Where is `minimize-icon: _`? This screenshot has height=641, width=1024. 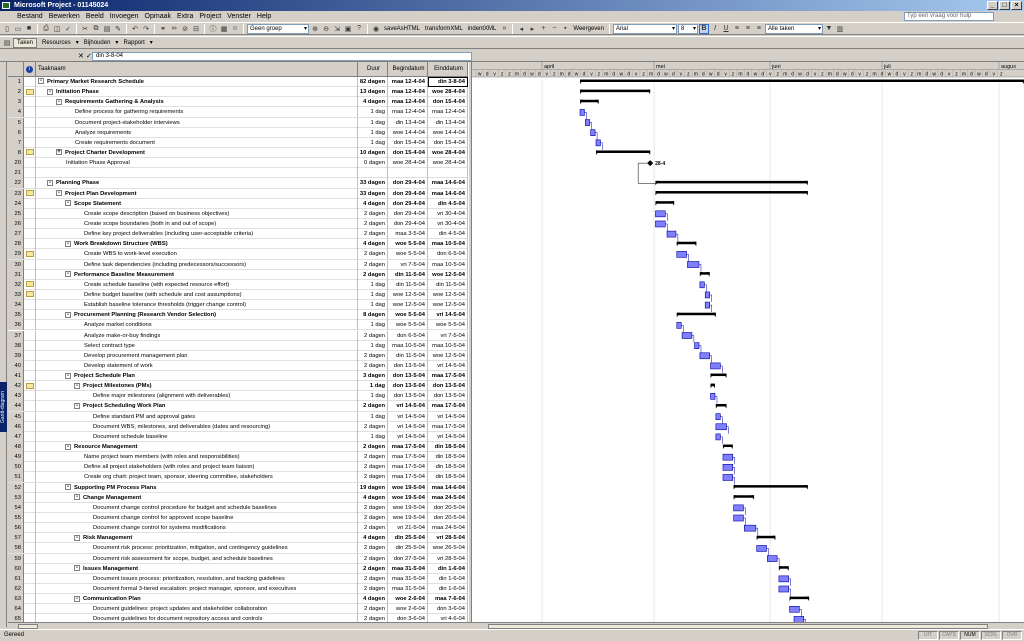 minimize-icon: _ is located at coordinates (992, 5).